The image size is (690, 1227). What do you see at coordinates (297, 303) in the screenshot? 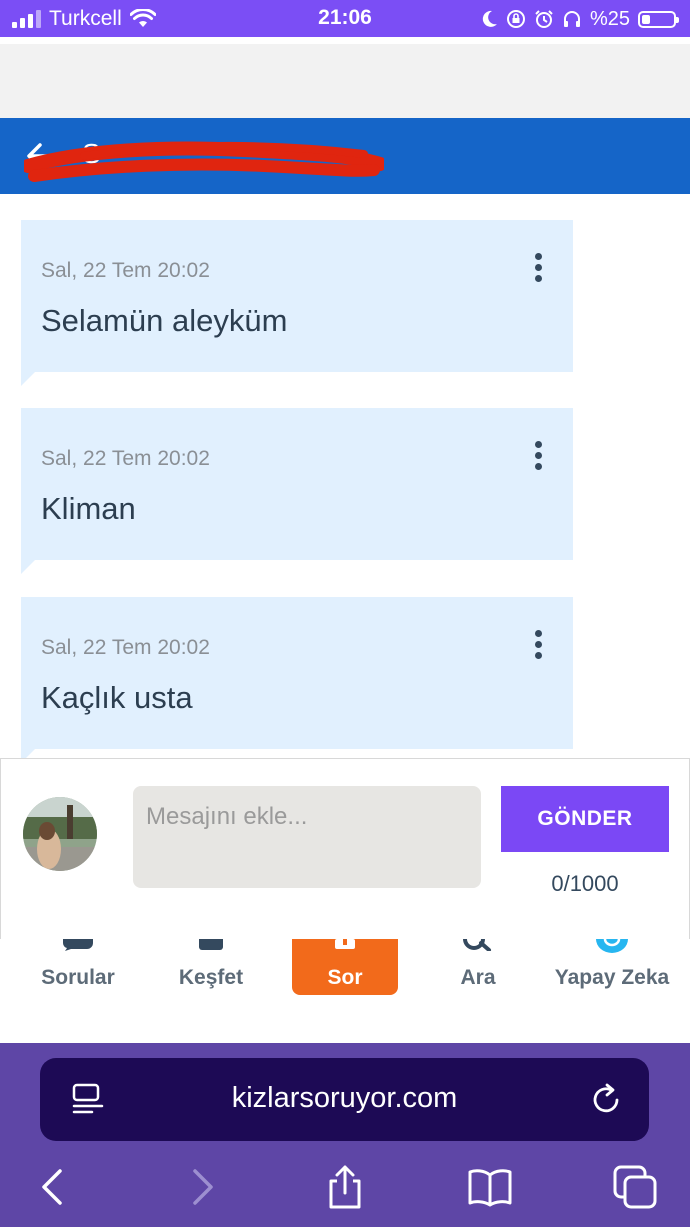
I see `message-bubble: Sal, 22 Tem 20:02 Selamün aleyküm` at bounding box center [297, 303].